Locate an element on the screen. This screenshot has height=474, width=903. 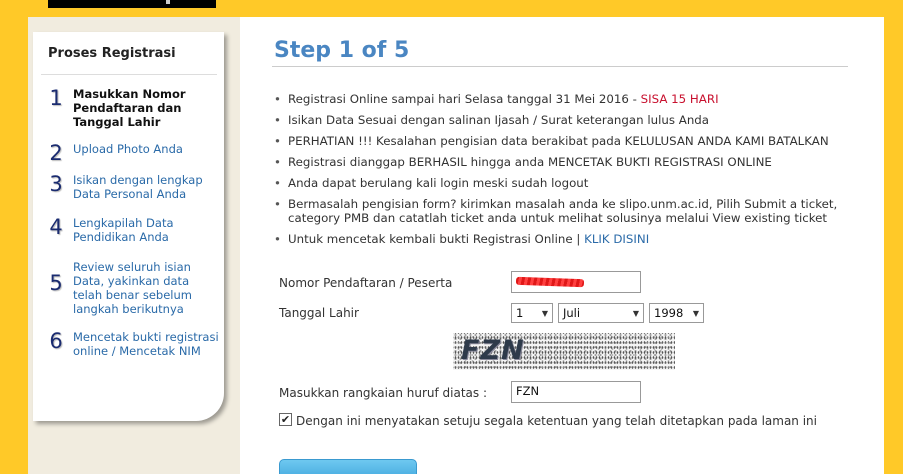
sidebar-divider is located at coordinates (129, 74).